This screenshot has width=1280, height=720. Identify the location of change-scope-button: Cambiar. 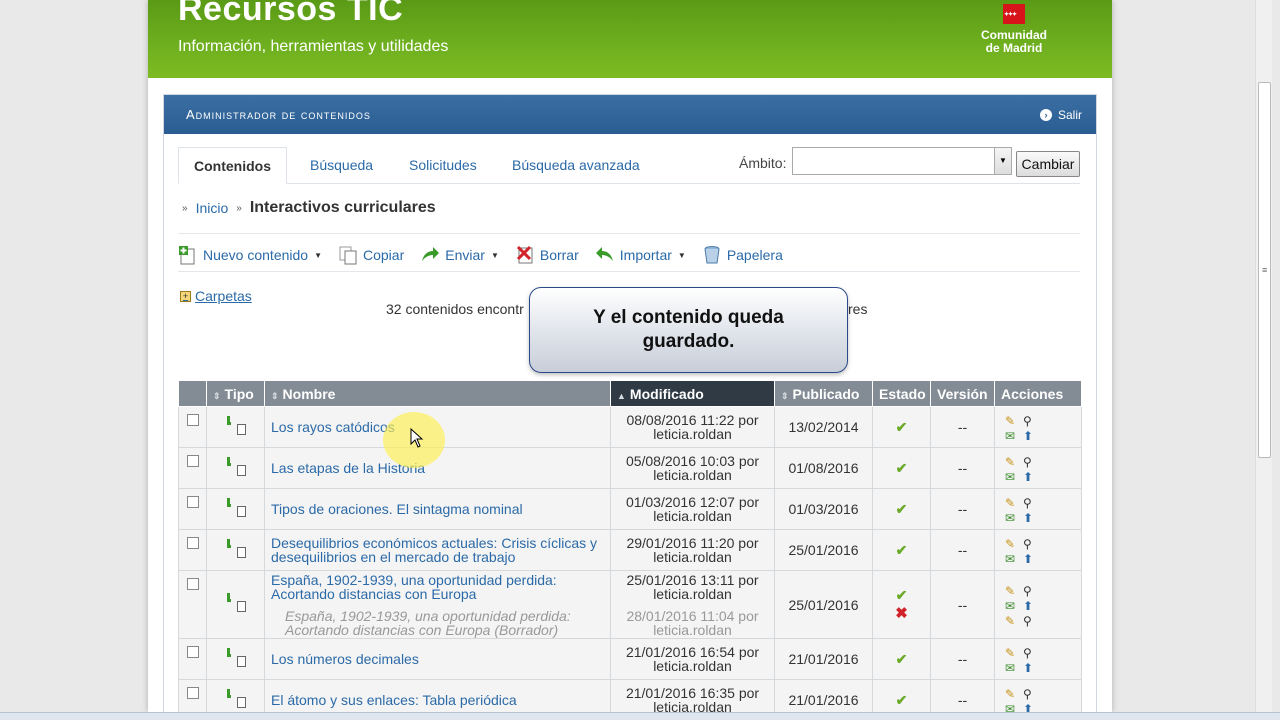
(1048, 164).